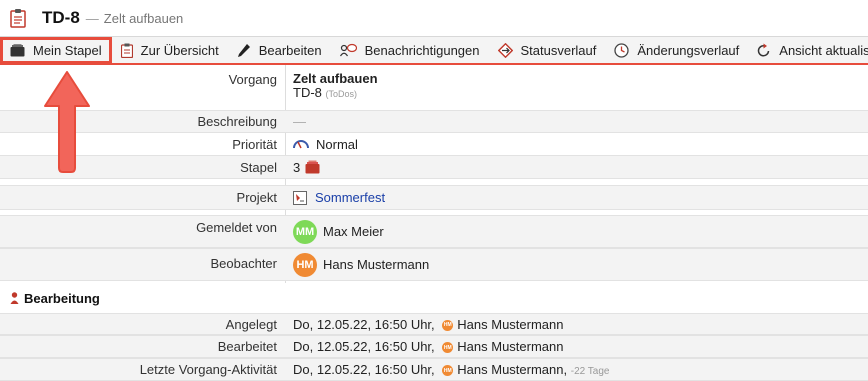 The width and height of the screenshot is (868, 381). I want to click on letzte-aktivitaet-label: Letzte Vorgang-Aktivität, so click(208, 369).